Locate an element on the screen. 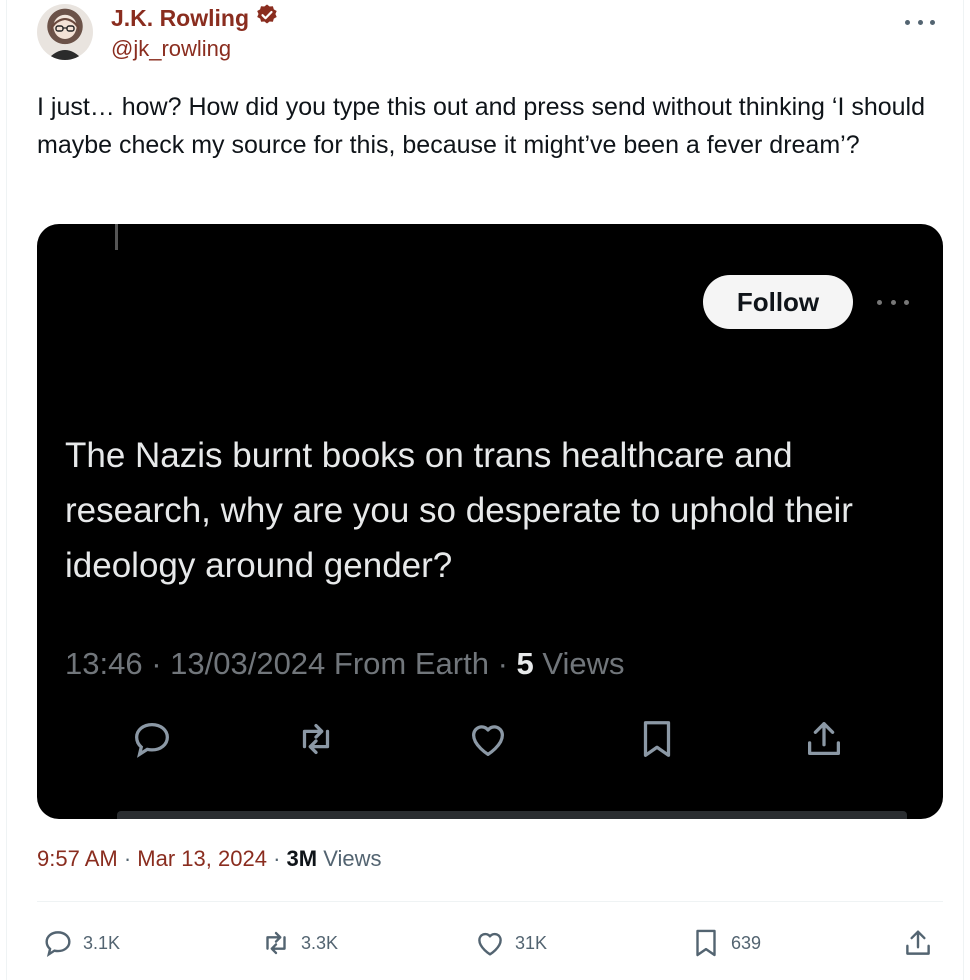 The image size is (970, 980). reply-button: 3.1K is located at coordinates (80, 943).